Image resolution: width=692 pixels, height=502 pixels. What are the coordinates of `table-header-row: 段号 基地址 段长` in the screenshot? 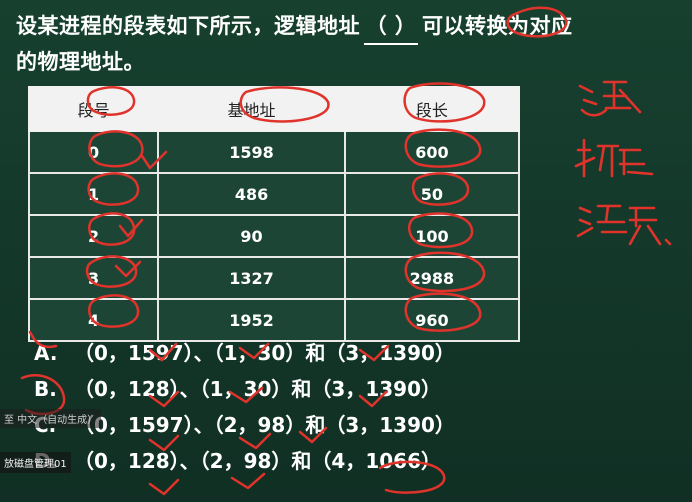 It's located at (274, 109).